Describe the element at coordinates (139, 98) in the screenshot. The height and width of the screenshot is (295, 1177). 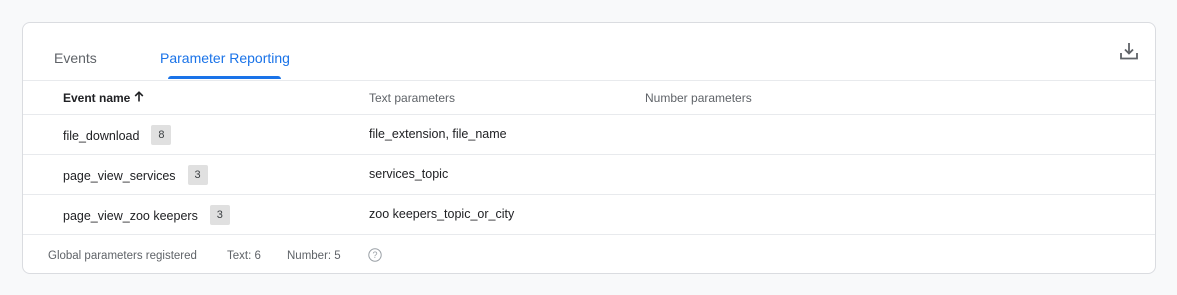
I see `arrow-up-icon` at that location.